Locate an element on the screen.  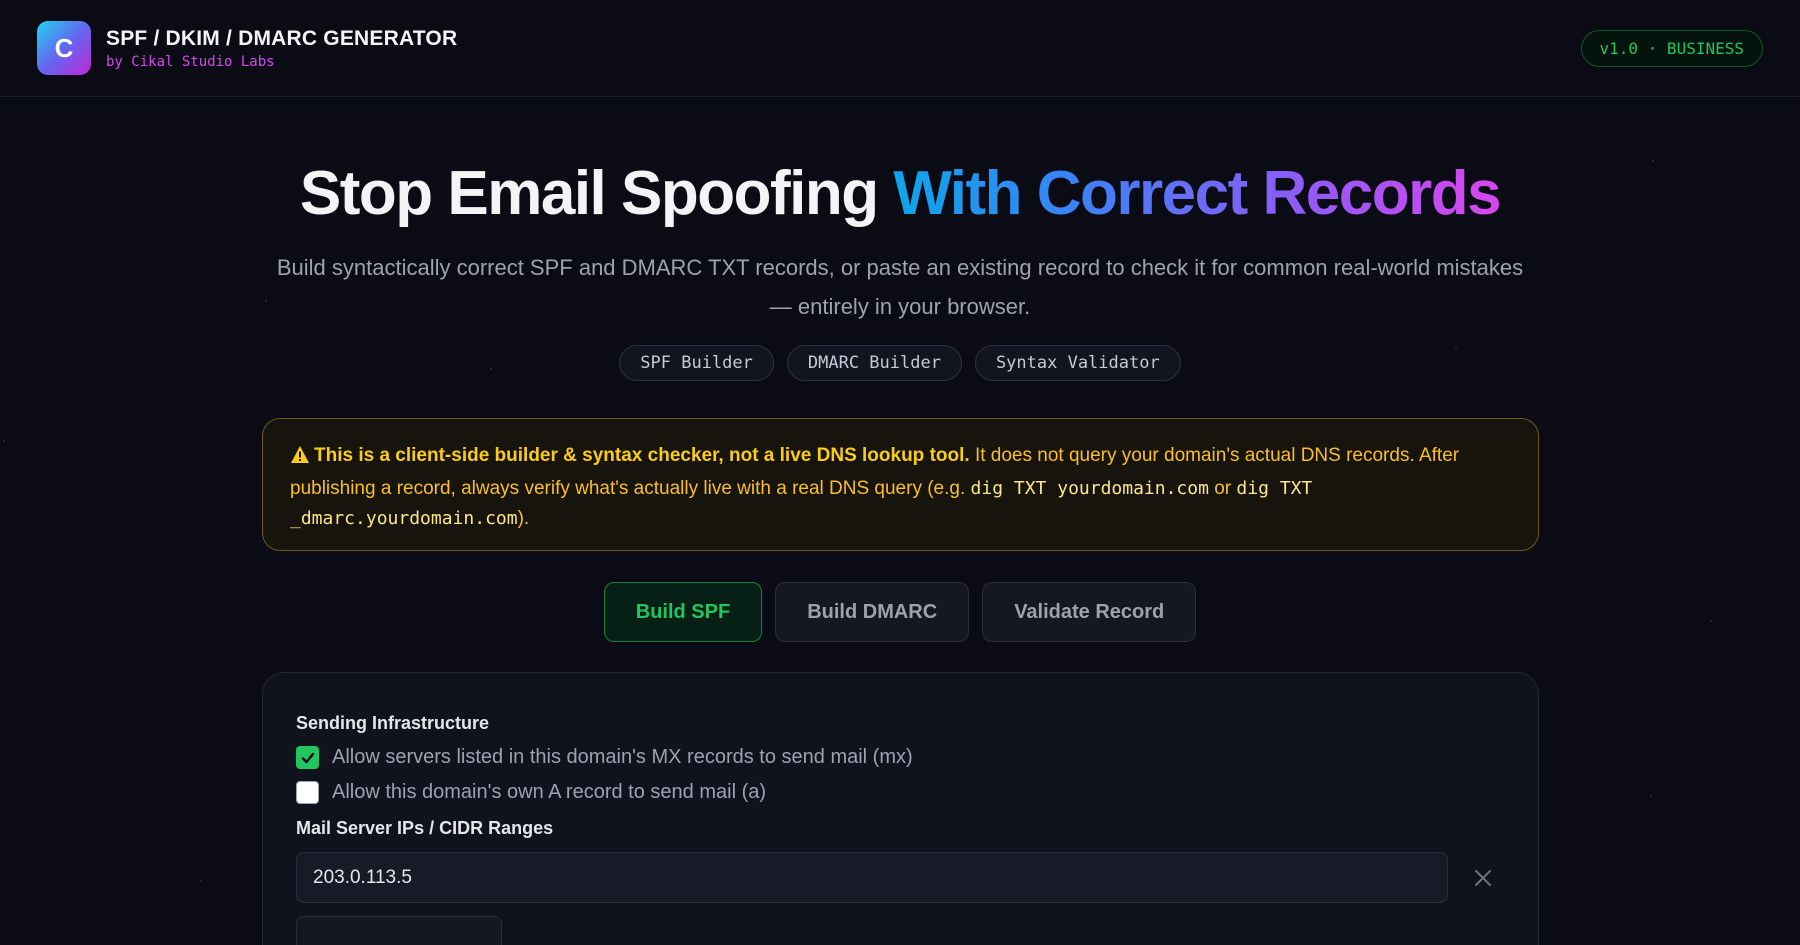
ip-input is located at coordinates (872, 877).